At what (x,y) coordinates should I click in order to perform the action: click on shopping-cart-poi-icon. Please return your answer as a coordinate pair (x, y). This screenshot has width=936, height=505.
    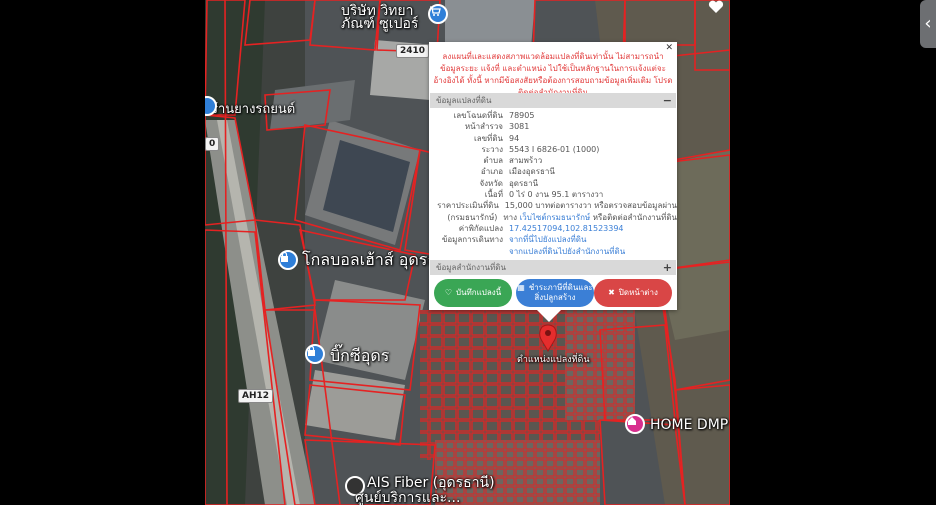
    Looking at the image, I should click on (438, 14).